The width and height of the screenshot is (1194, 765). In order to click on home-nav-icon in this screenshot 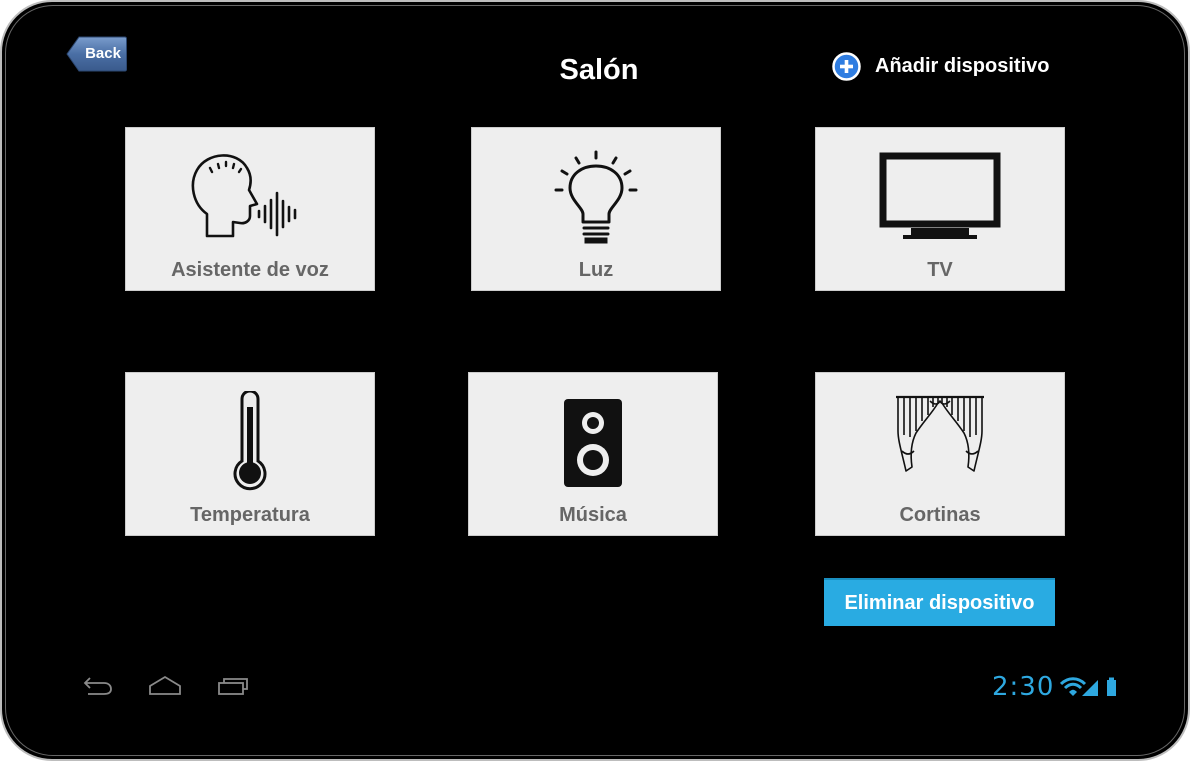, I will do `click(165, 686)`.